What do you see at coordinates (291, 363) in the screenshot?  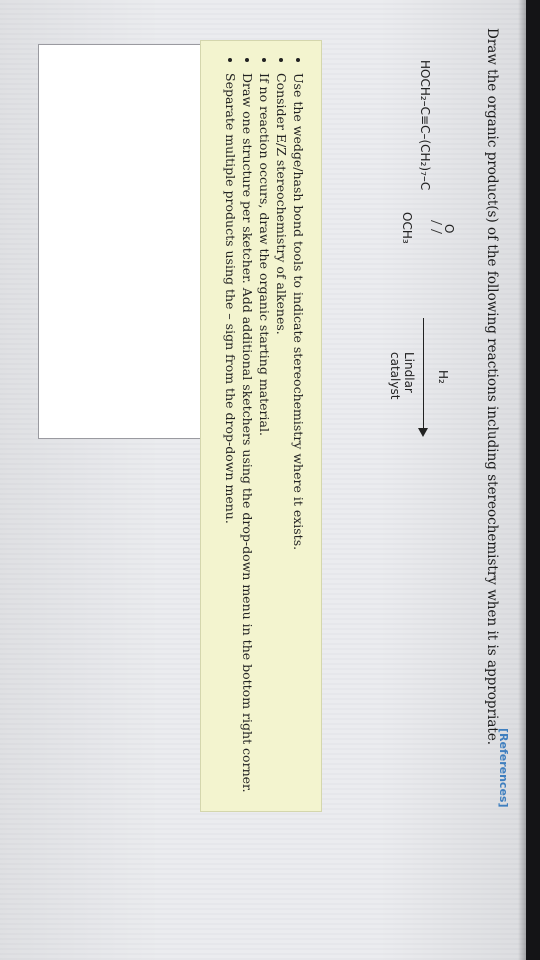 I see `help-button: ?` at bounding box center [291, 363].